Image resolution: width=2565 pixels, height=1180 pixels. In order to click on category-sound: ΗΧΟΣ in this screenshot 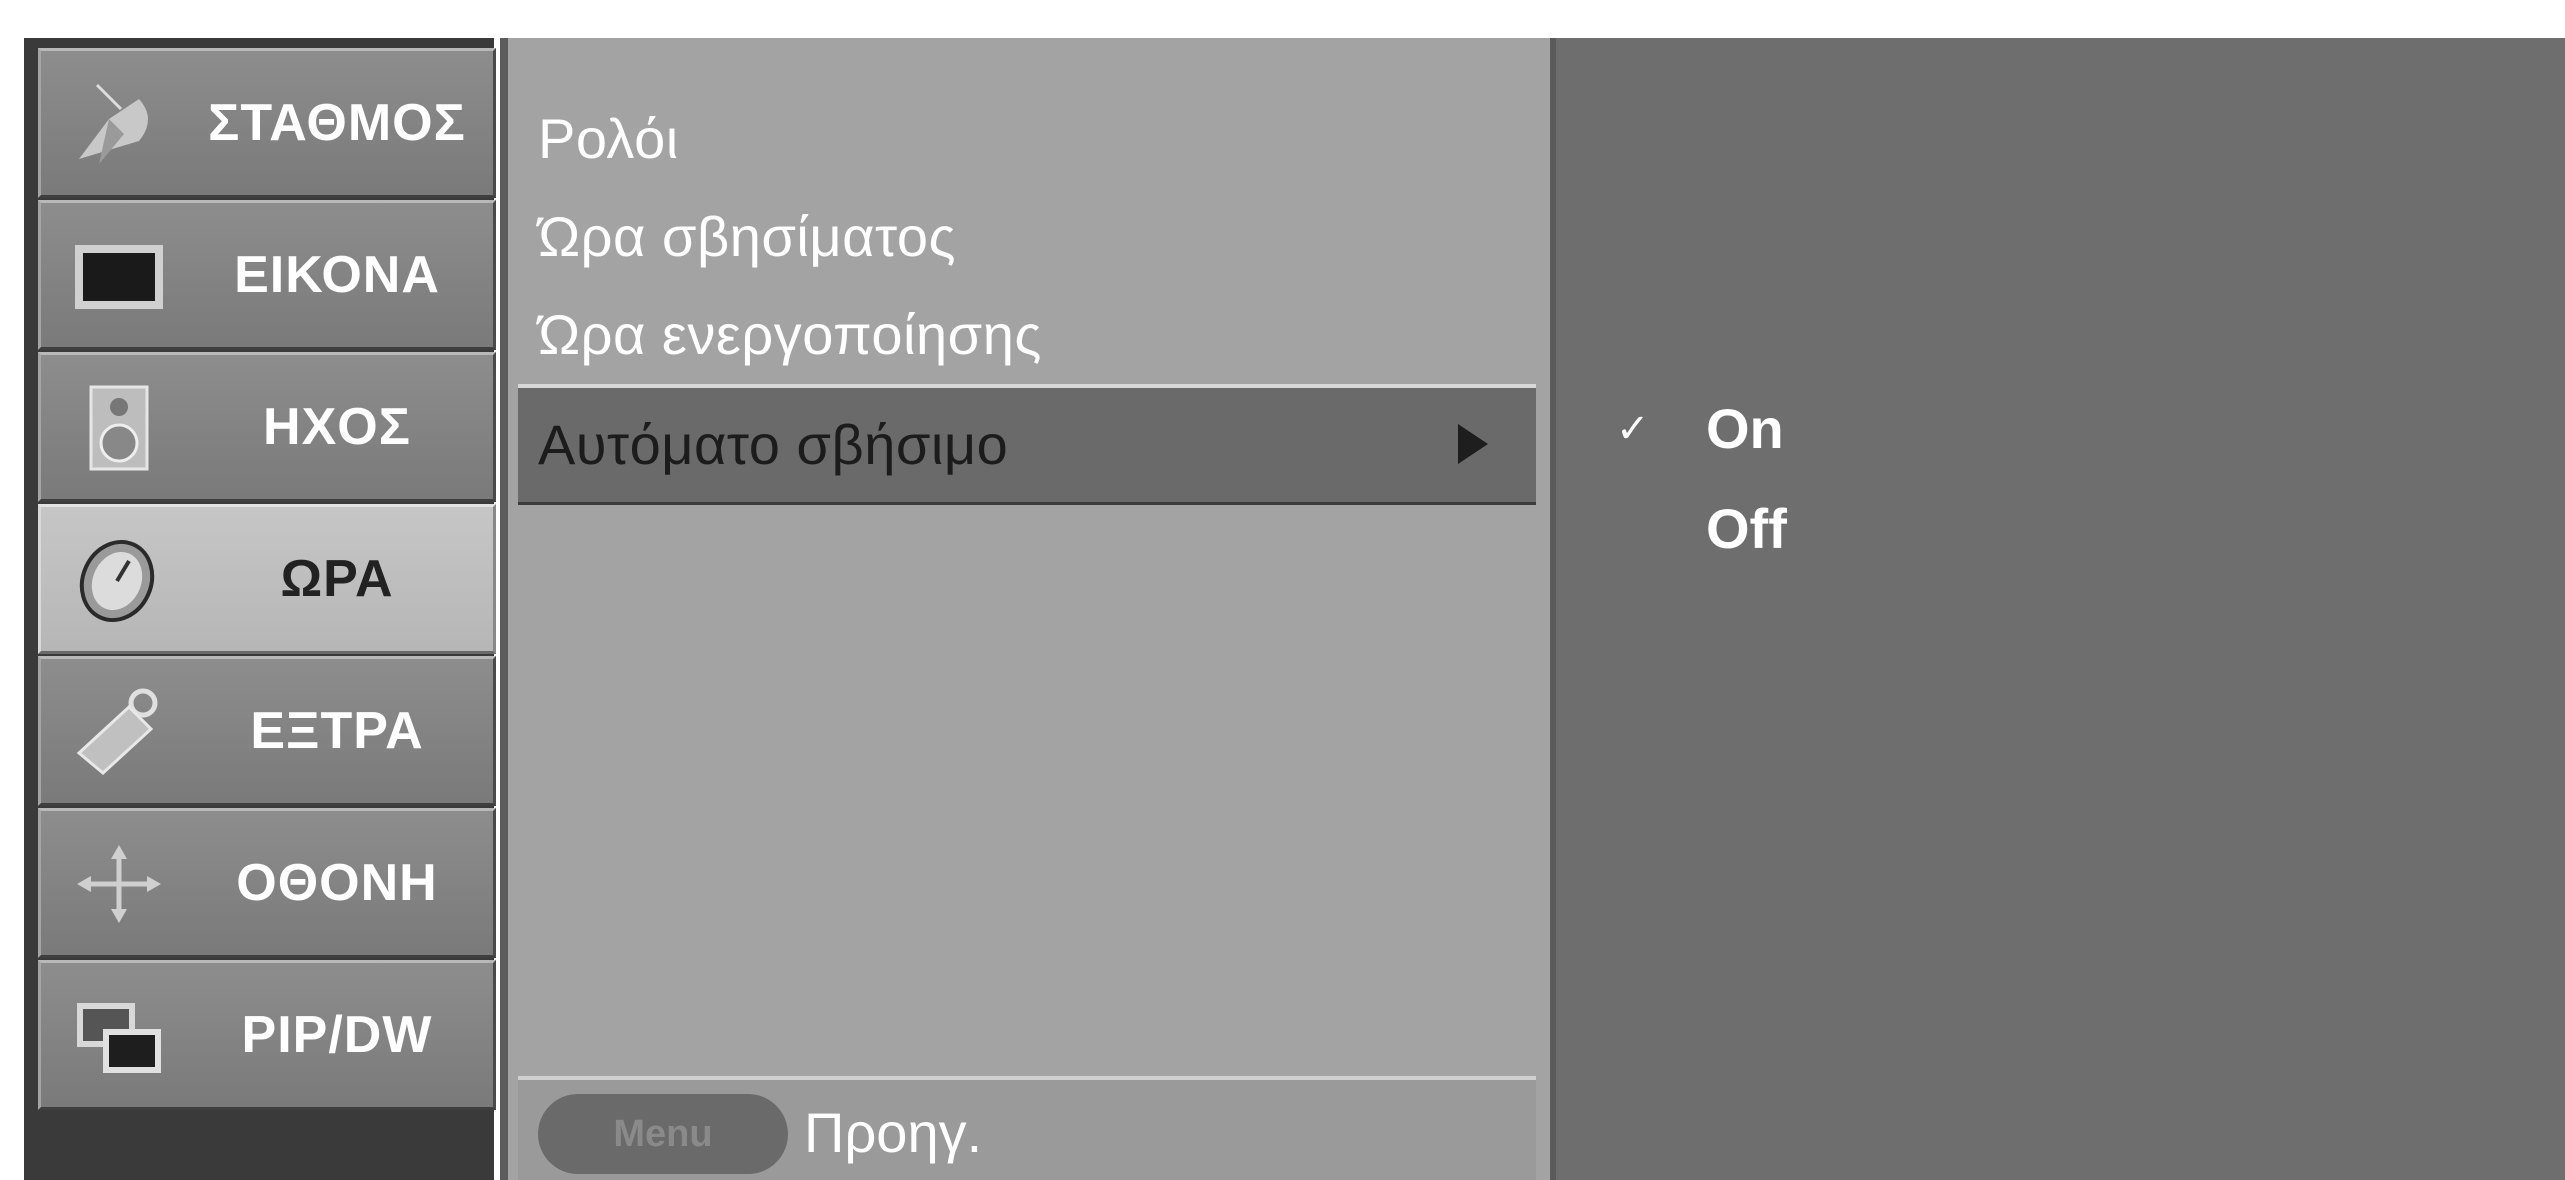, I will do `click(267, 427)`.